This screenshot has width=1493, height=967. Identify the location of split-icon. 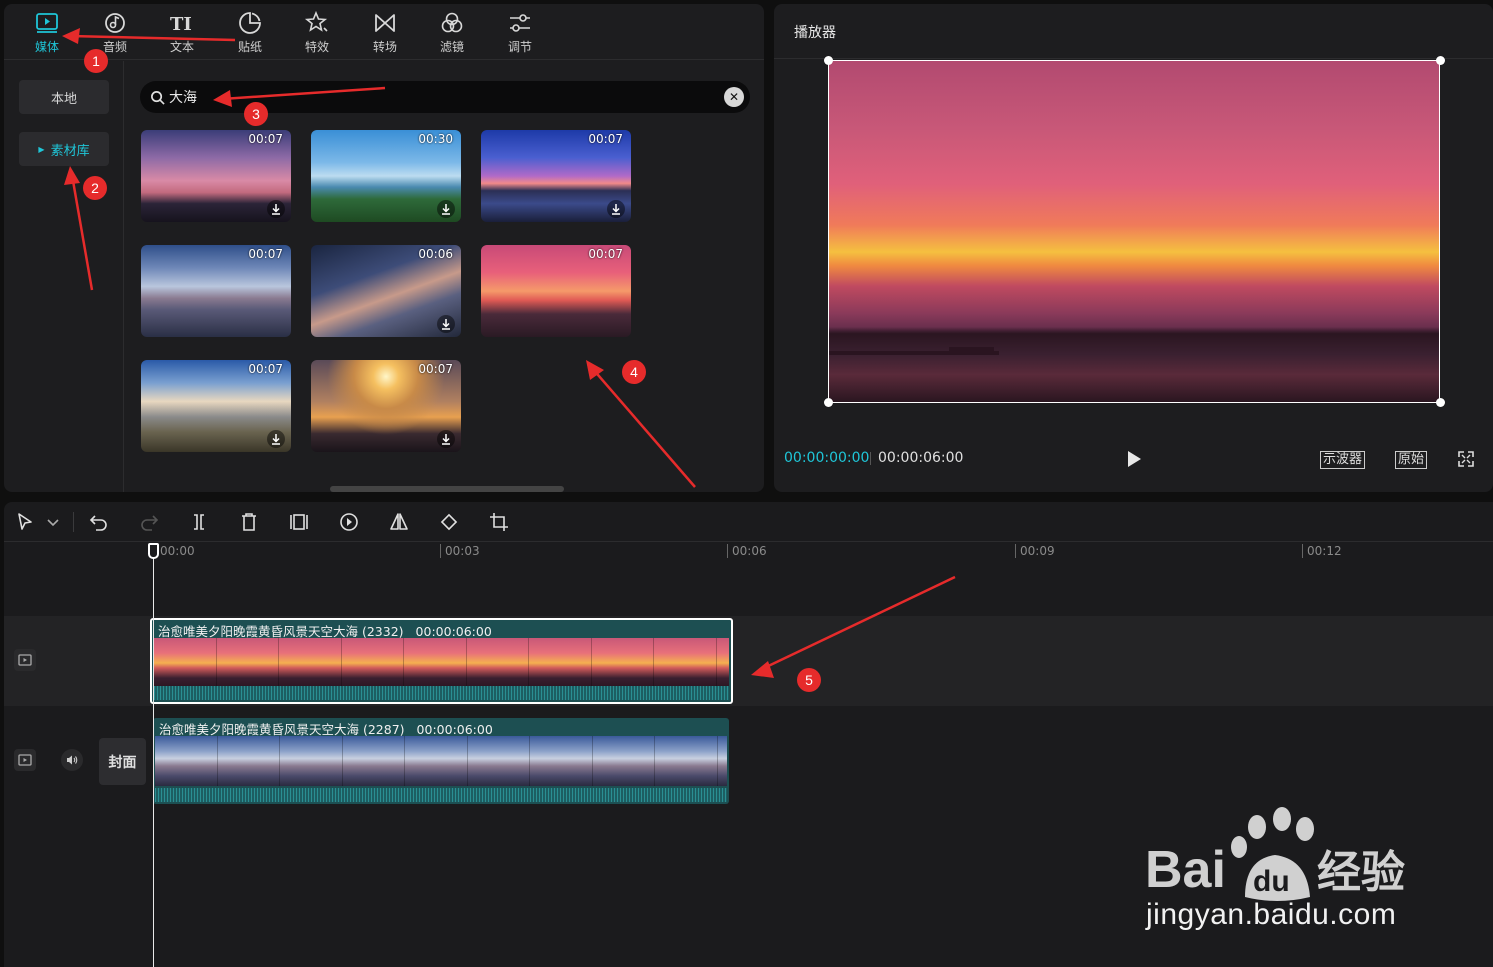
(199, 522).